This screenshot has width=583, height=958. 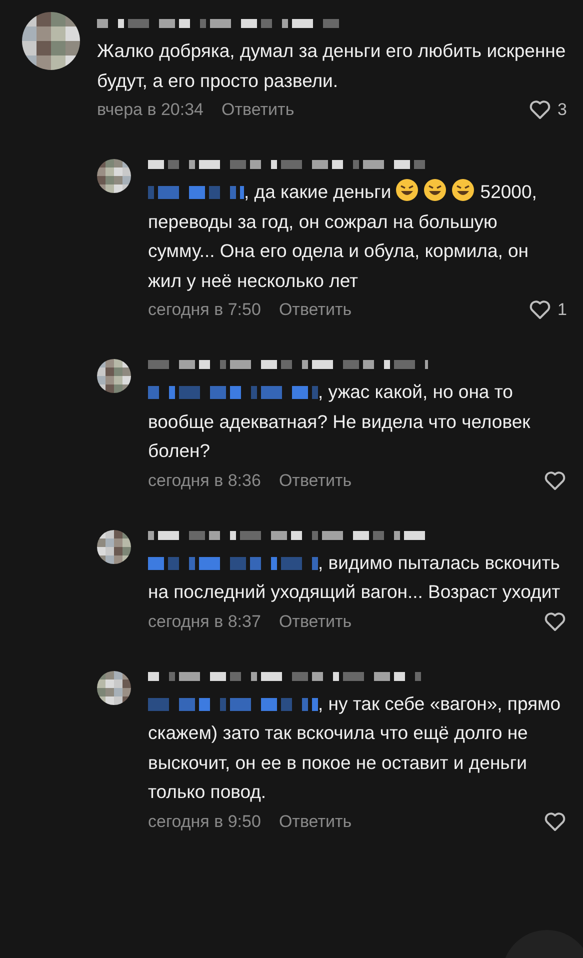 What do you see at coordinates (355, 748) in the screenshot?
I see `comment-text: , ну так себе «вагон», прямо скажем) зато так вскочила что ещё долго не выскочит, он ее в покое не оставит и деньги только повод.` at bounding box center [355, 748].